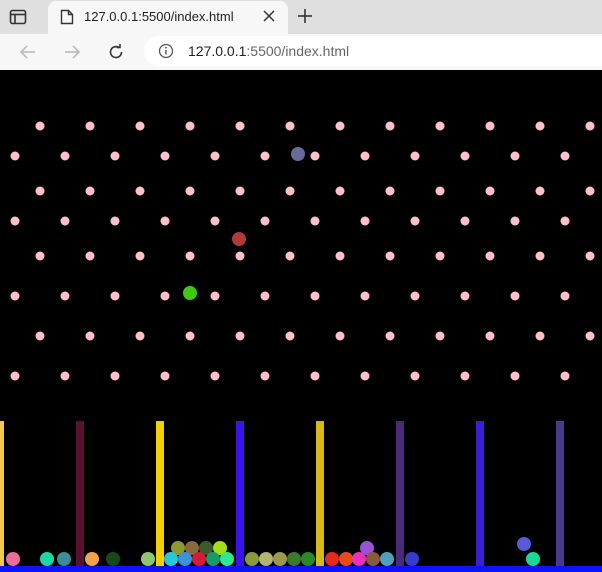 The height and width of the screenshot is (572, 602). What do you see at coordinates (67, 17) in the screenshot?
I see `page-icon` at bounding box center [67, 17].